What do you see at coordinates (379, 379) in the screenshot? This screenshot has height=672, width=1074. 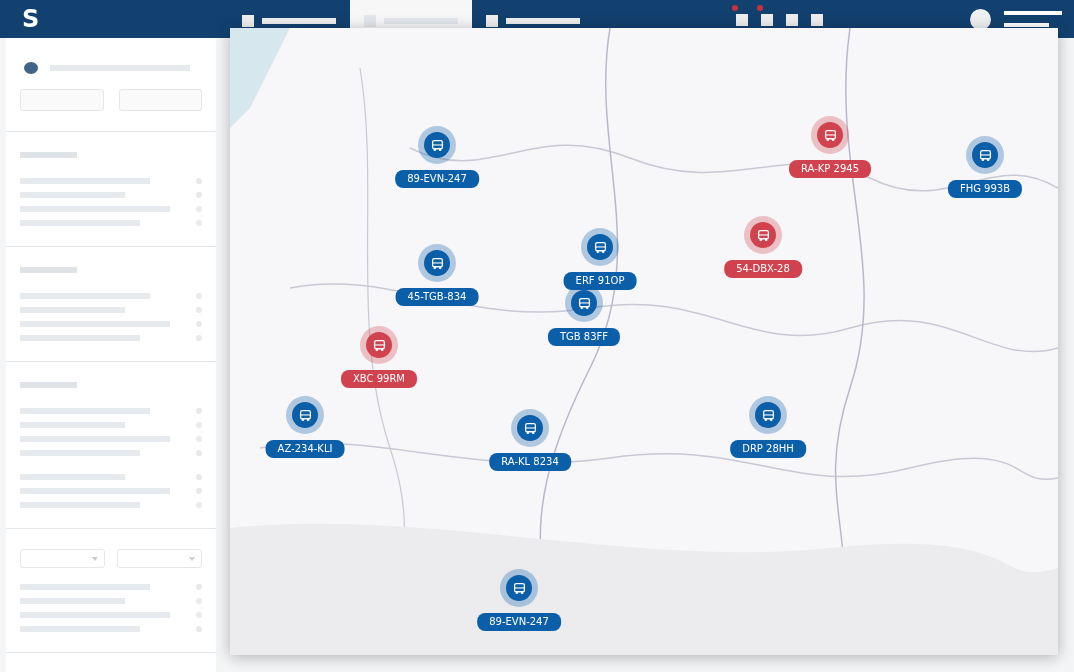 I see `plate-label: XBC 99RM` at bounding box center [379, 379].